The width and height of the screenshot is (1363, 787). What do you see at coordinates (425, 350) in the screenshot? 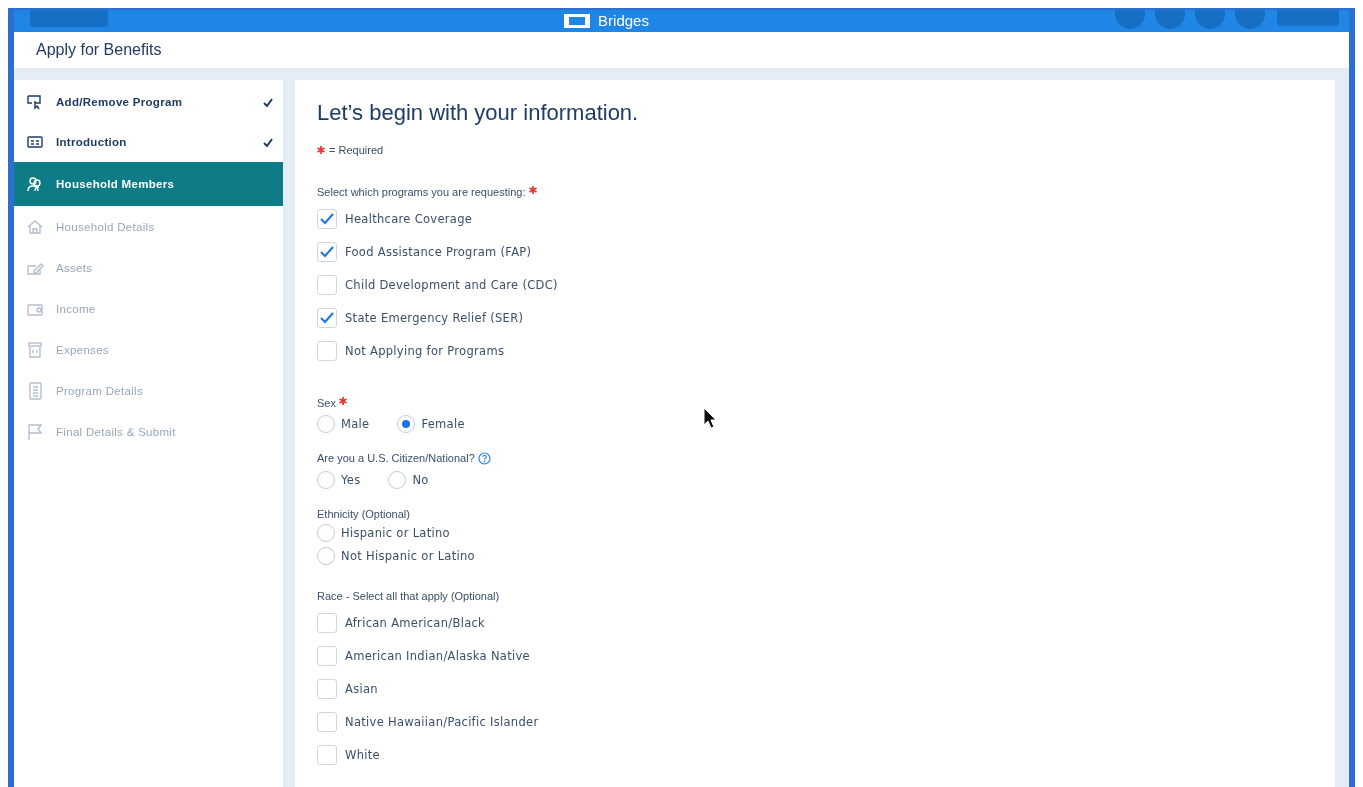
I see `option-label: Not Applying for Programs` at bounding box center [425, 350].